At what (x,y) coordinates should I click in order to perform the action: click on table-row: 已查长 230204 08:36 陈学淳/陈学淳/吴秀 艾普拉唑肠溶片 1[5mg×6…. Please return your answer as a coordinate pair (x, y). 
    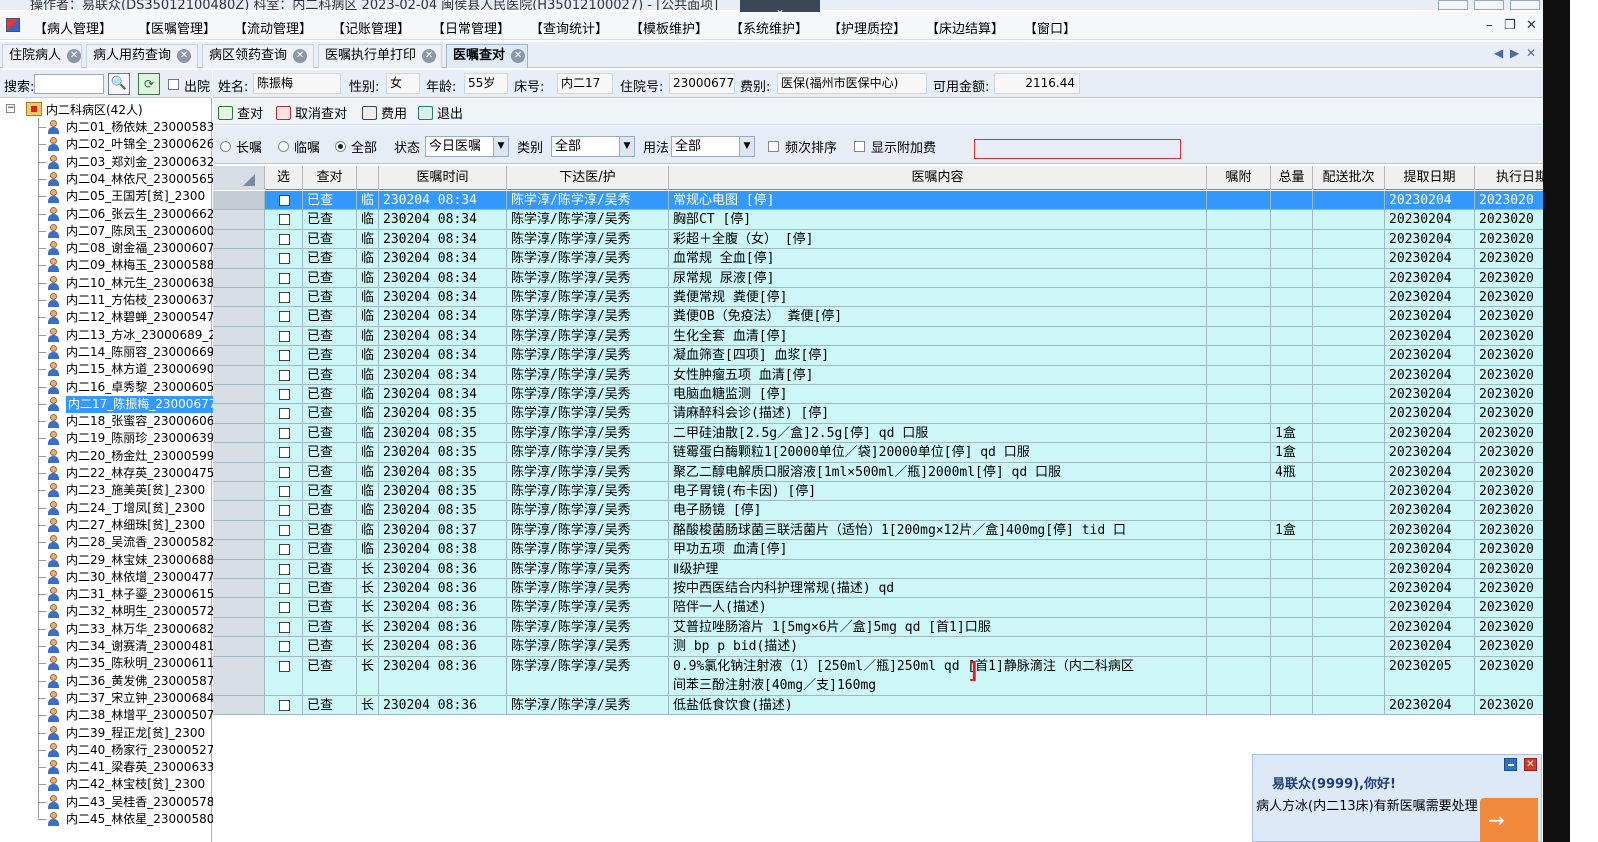
    Looking at the image, I should click on (891, 627).